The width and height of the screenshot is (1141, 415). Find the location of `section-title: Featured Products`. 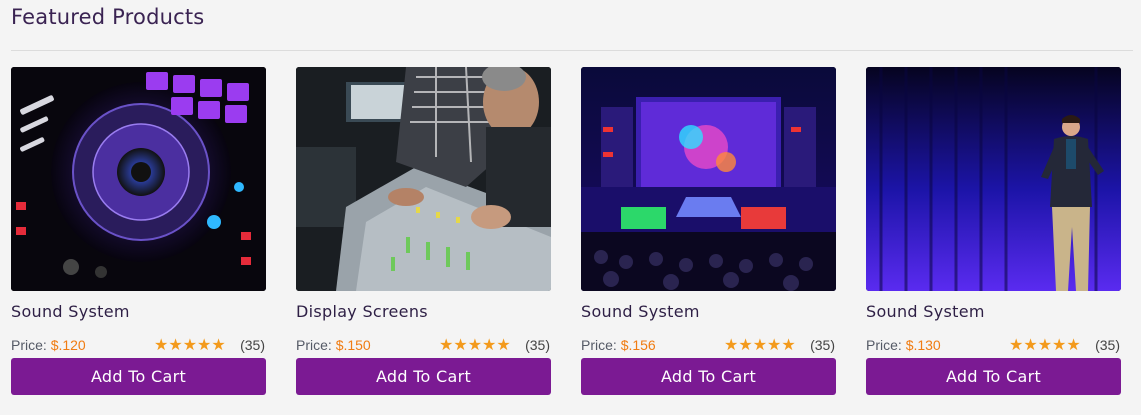

section-title: Featured Products is located at coordinates (108, 17).